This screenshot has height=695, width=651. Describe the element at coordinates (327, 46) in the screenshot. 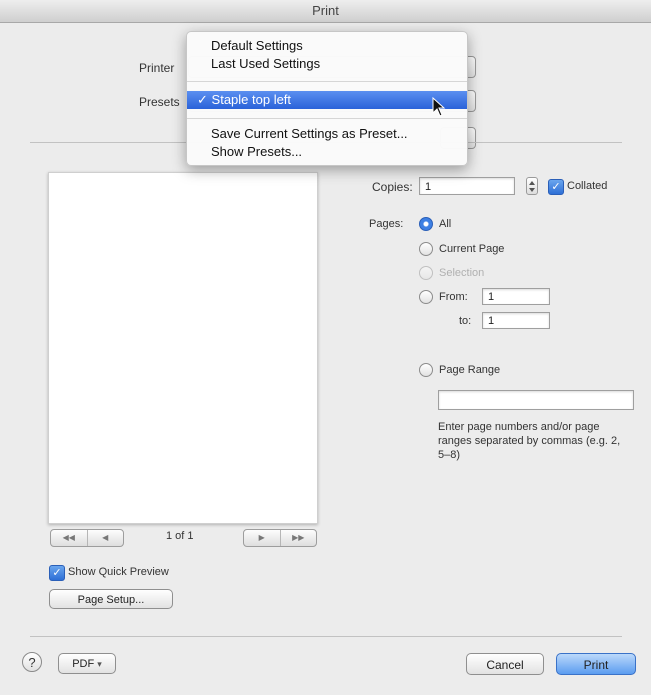

I see `menu-item-default-settings: Default Settings` at that location.